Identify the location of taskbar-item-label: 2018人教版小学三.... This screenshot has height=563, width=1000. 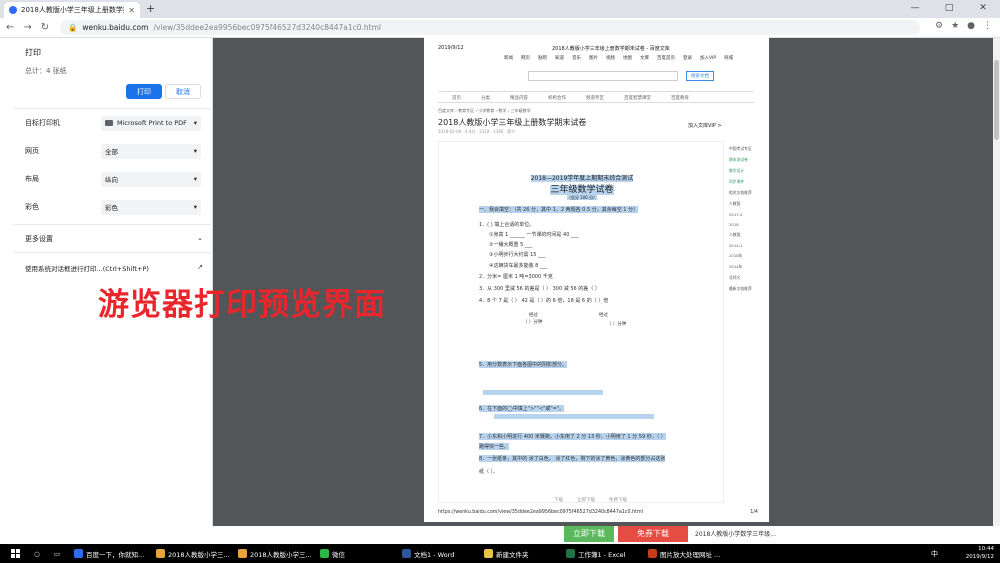
(281, 554).